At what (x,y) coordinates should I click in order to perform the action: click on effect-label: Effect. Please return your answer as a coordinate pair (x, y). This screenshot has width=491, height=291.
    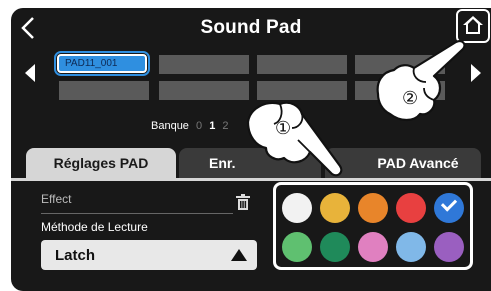
    Looking at the image, I should click on (56, 199).